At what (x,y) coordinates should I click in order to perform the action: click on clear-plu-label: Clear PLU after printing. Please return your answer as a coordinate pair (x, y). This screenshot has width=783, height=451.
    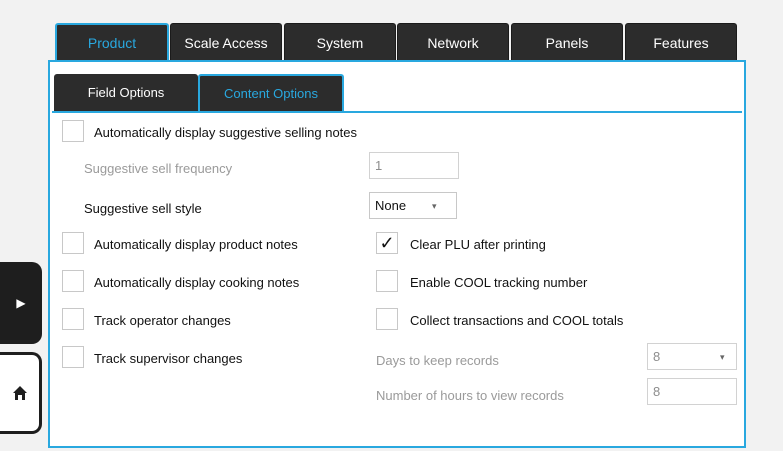
    Looking at the image, I should click on (478, 244).